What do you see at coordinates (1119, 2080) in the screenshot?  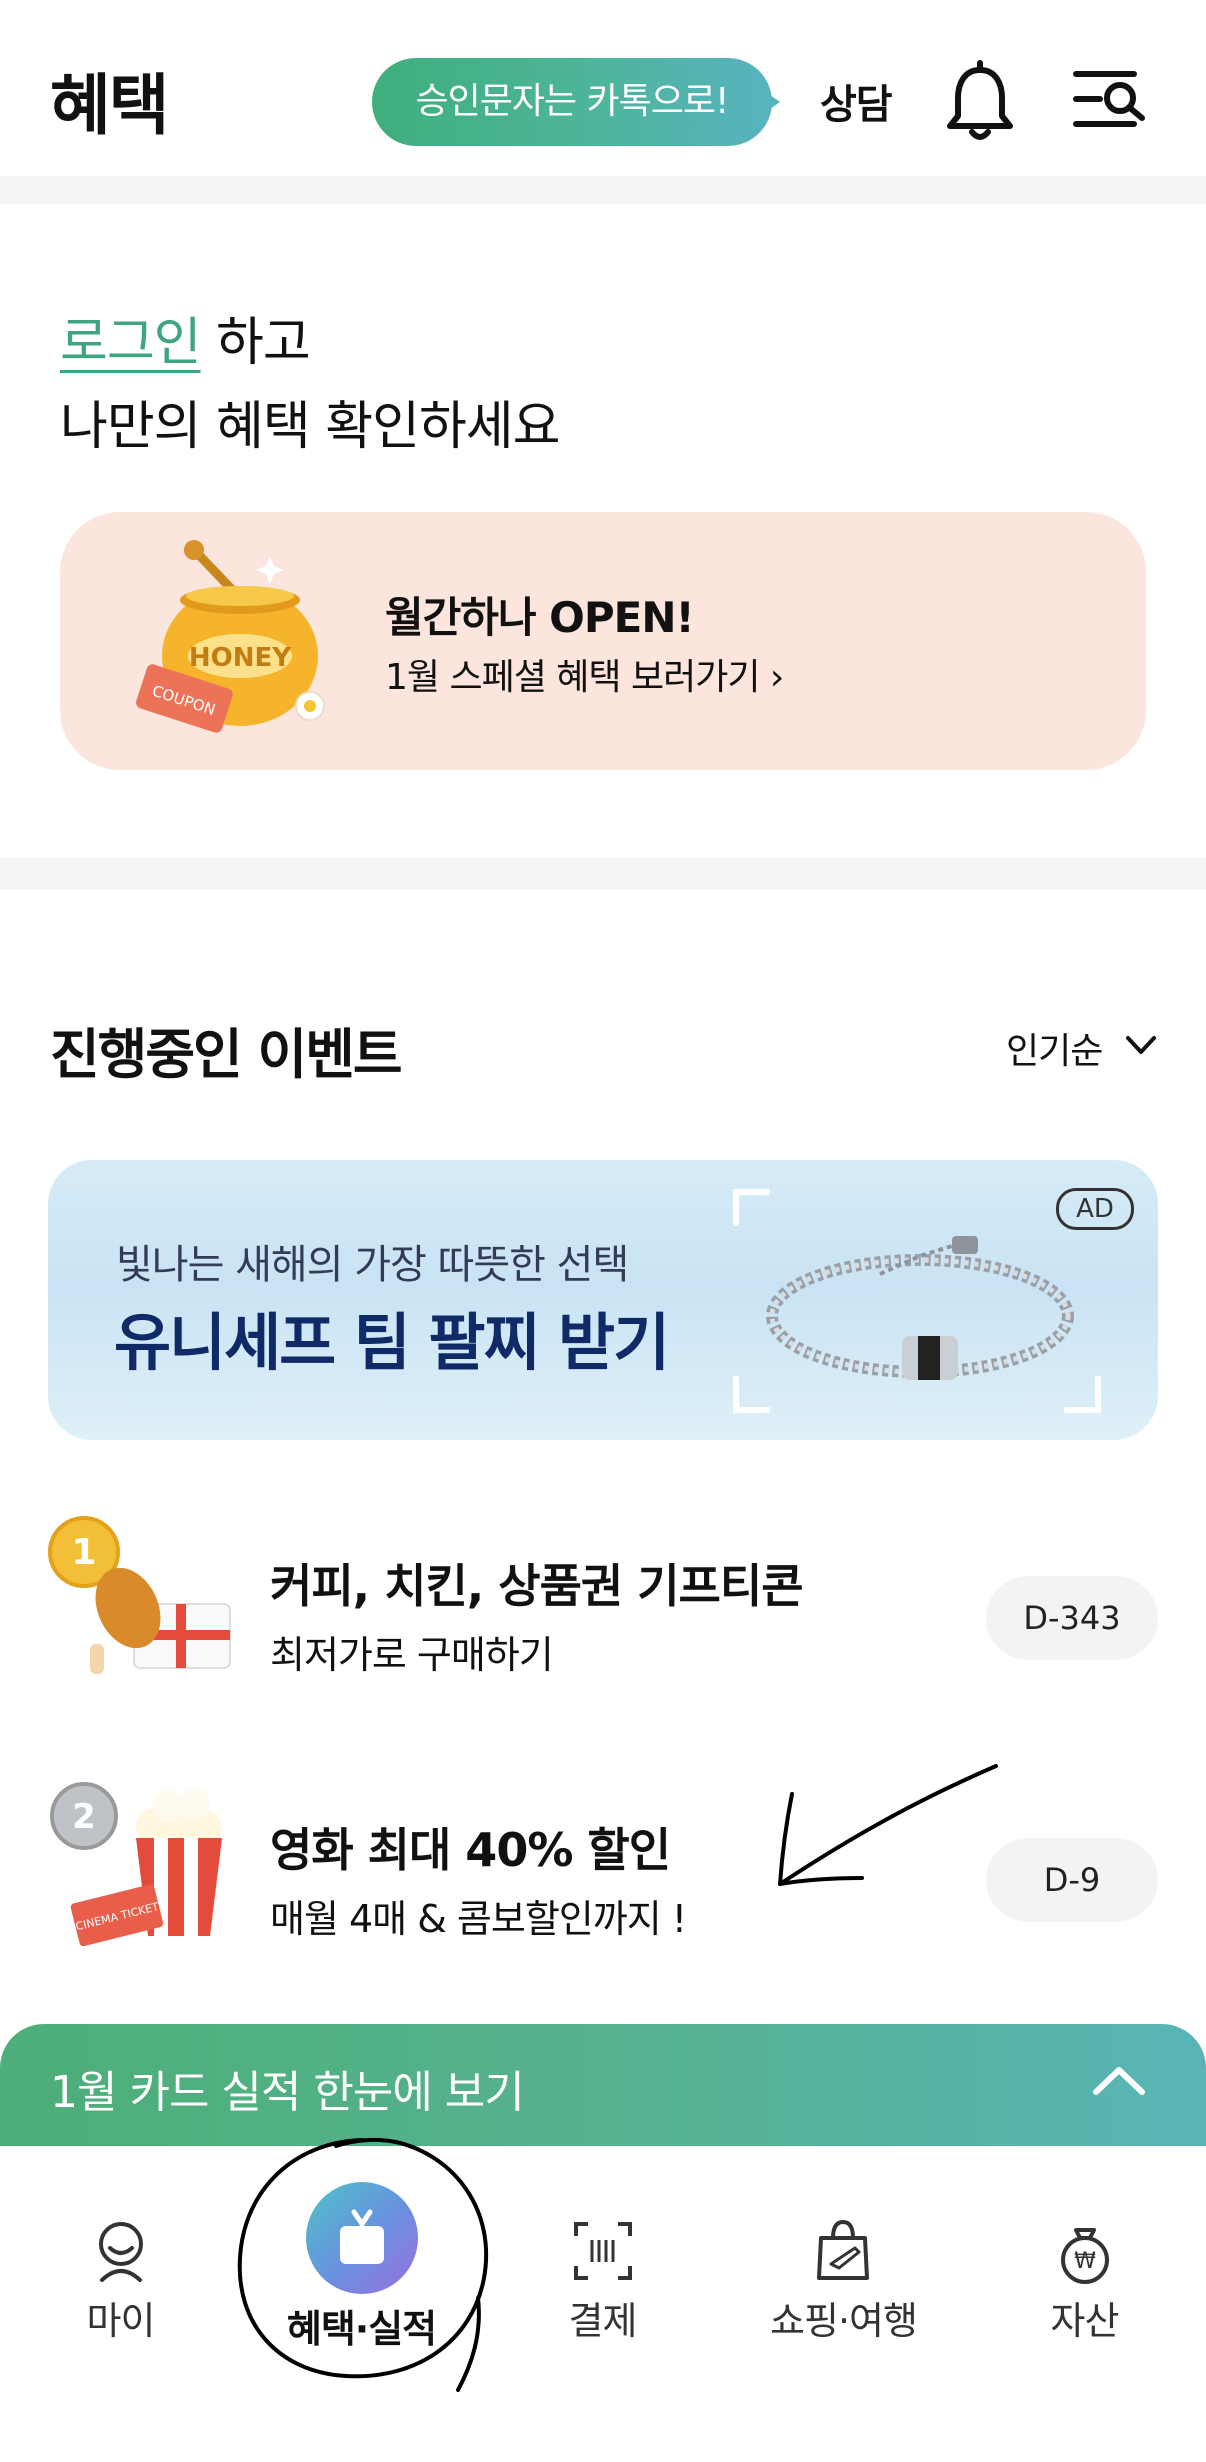 I see `chevron-up-icon` at bounding box center [1119, 2080].